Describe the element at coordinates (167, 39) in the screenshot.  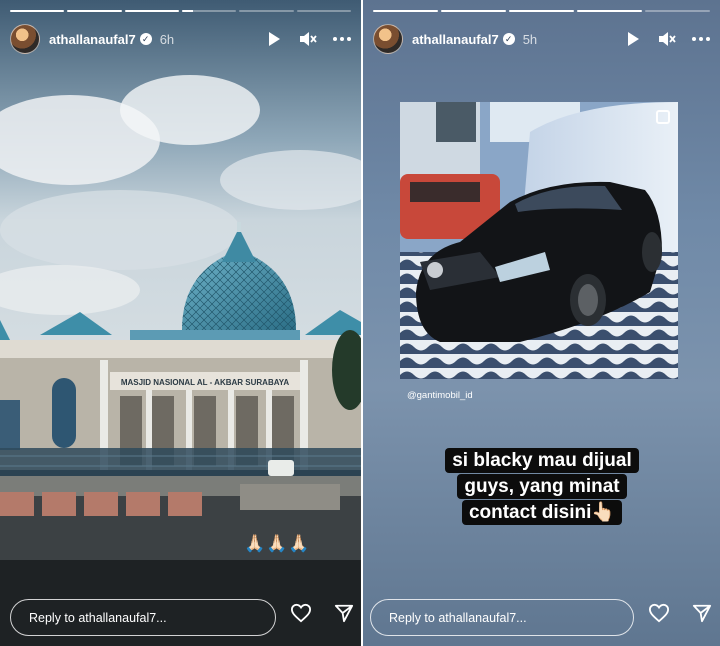
I see `post-time: 6h` at that location.